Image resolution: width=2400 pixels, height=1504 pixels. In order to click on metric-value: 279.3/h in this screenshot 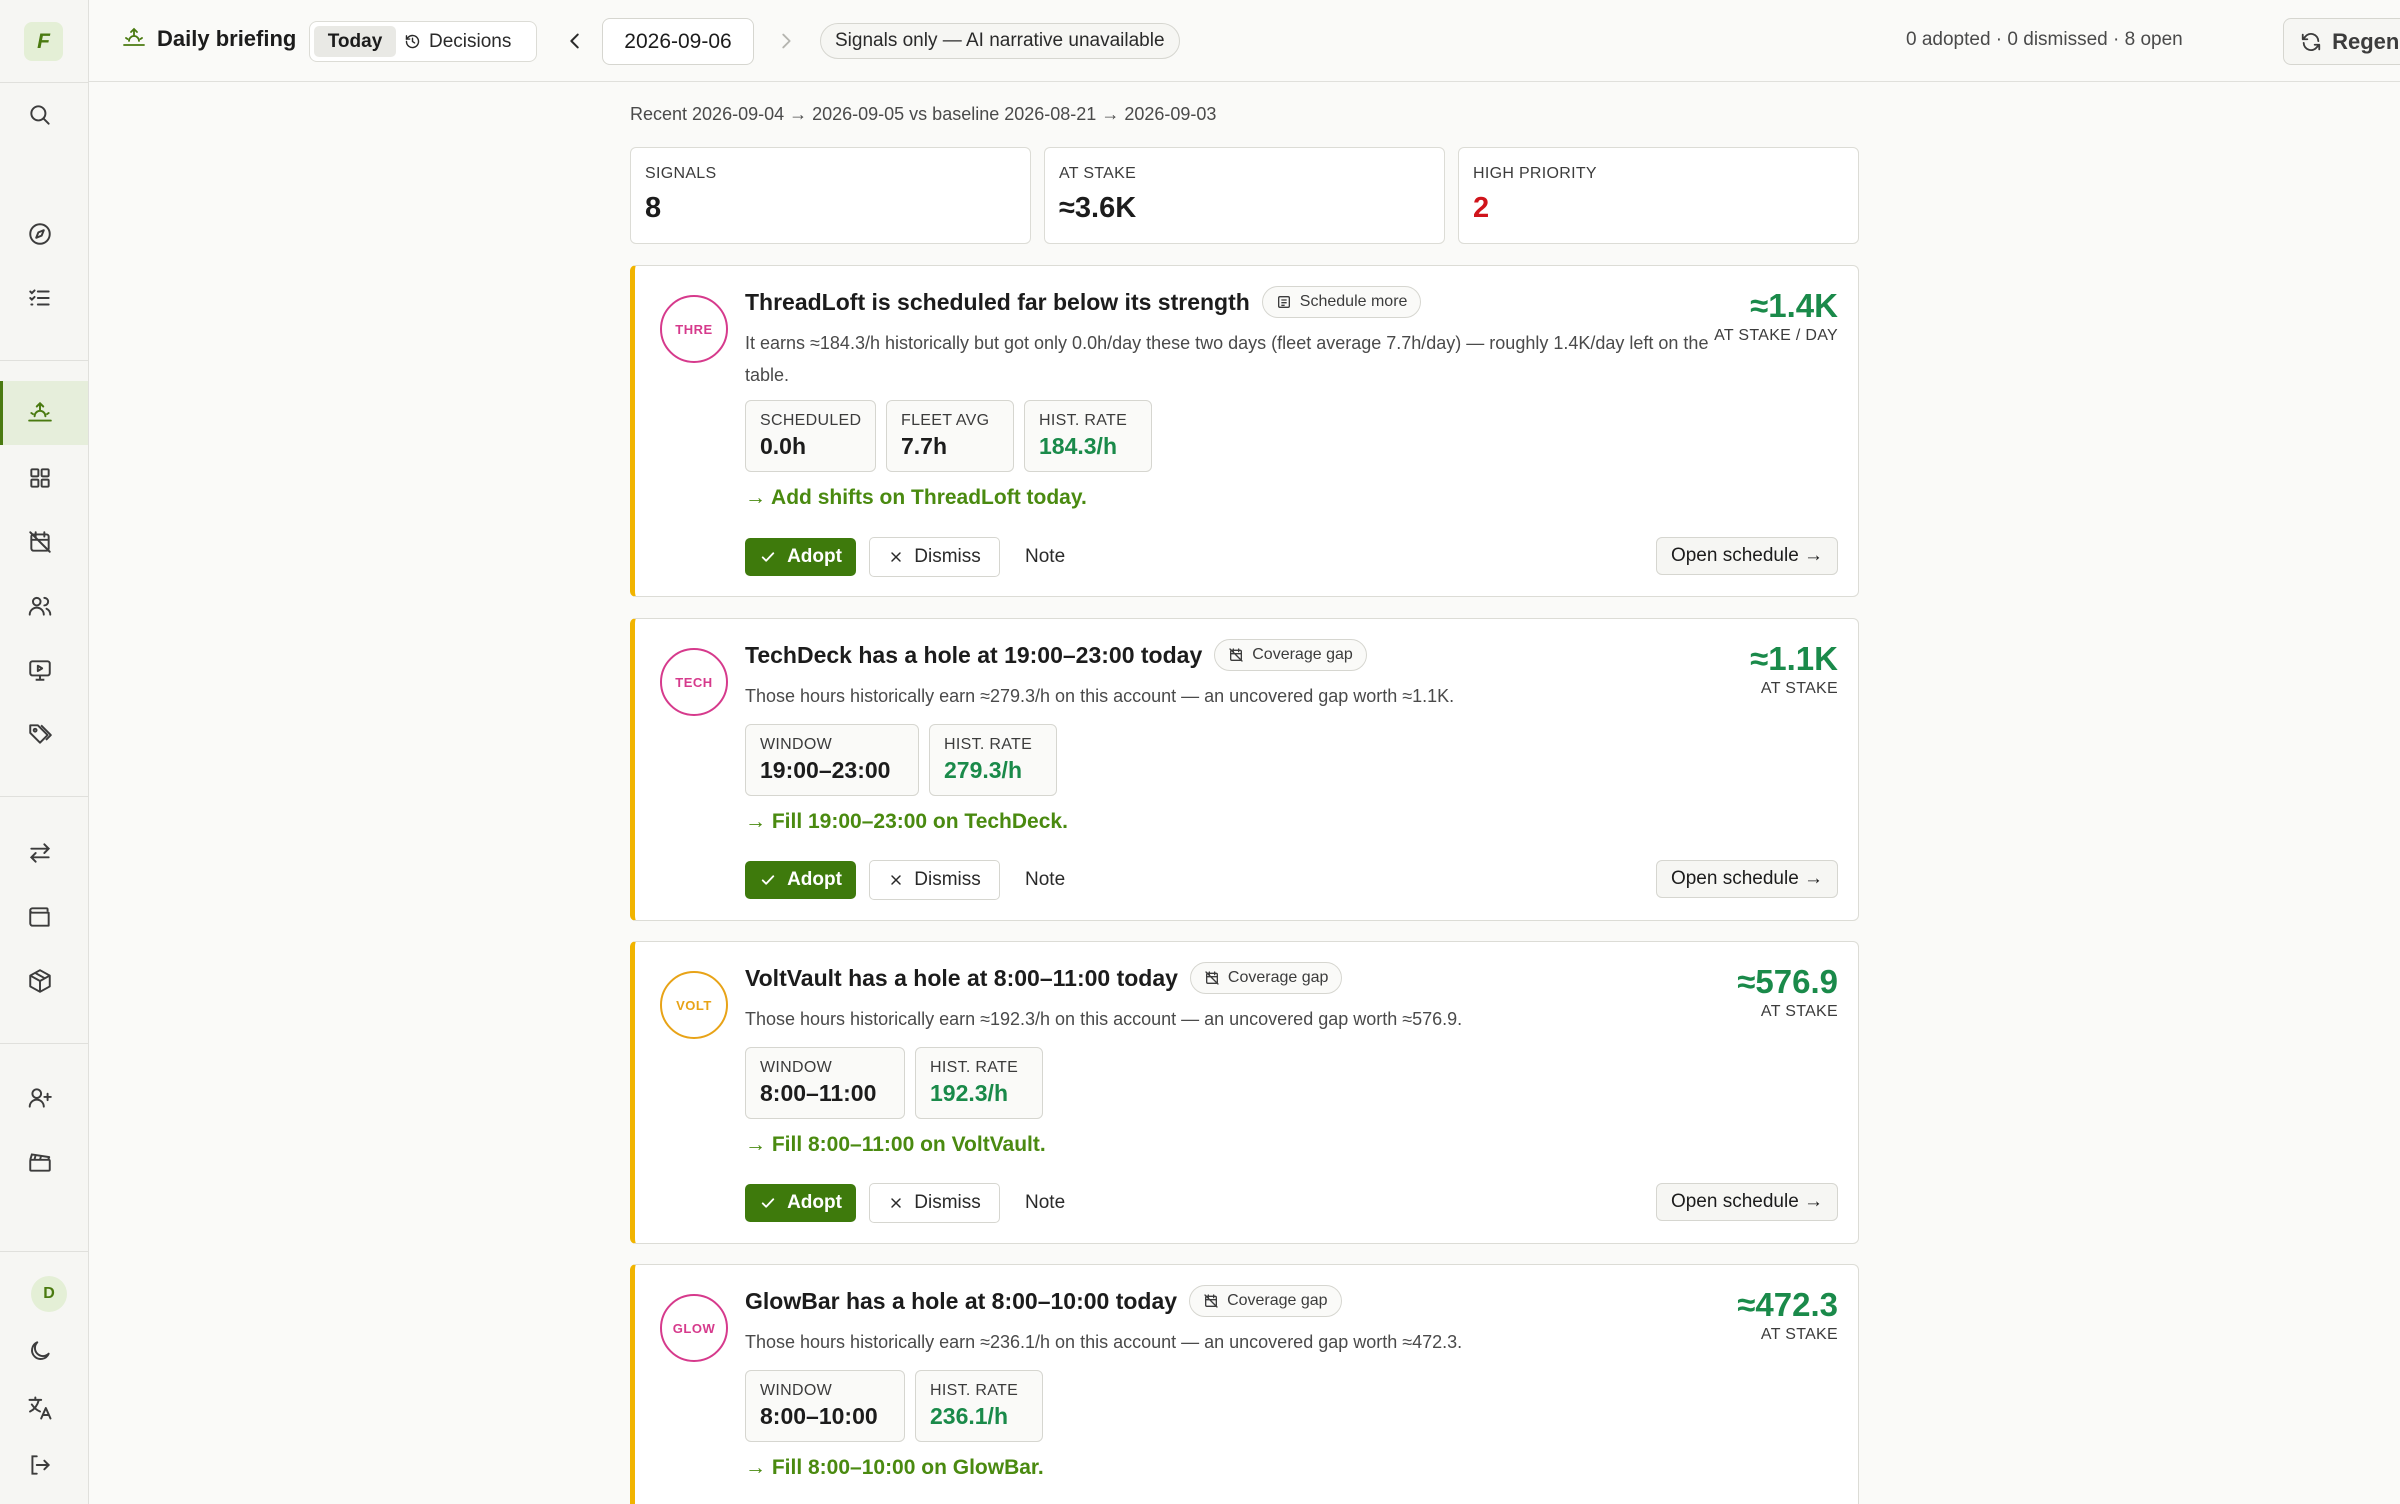, I will do `click(983, 770)`.